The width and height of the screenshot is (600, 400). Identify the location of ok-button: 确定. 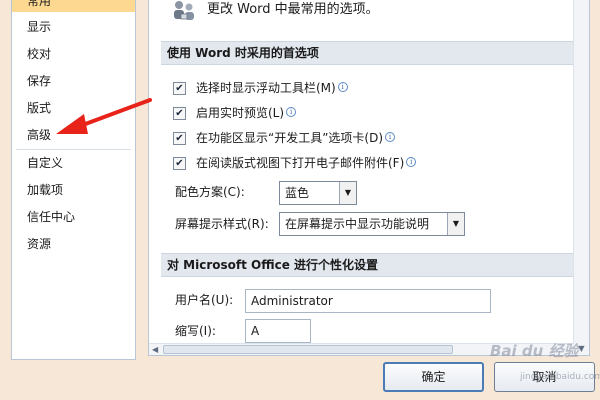
(433, 377).